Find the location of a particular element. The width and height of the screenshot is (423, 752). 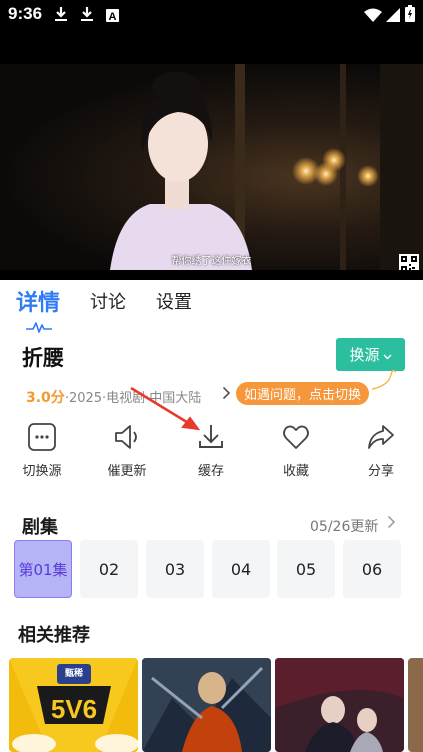

action-label: 催更新 is located at coordinates (127, 471).